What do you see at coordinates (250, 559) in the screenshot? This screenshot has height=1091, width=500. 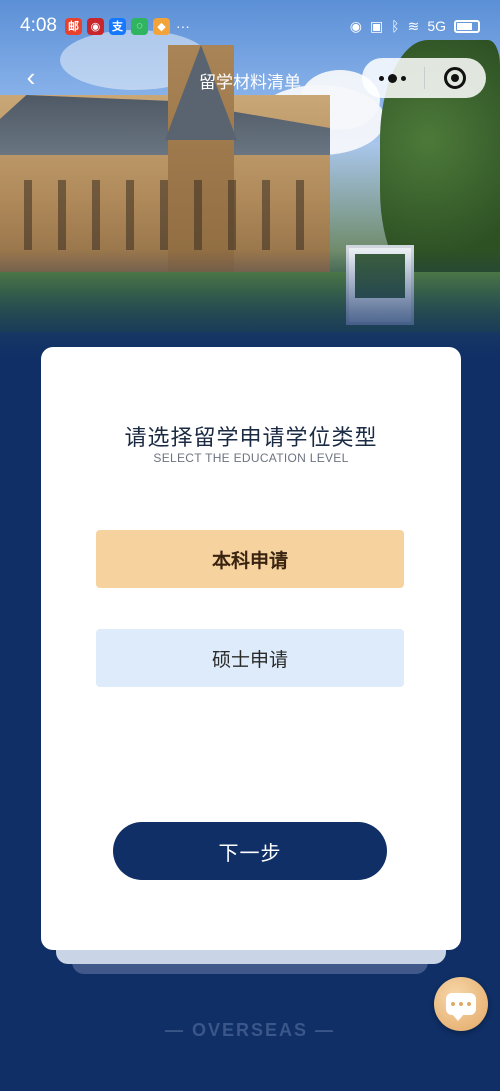 I see `option-bachelor-button: 本科申请` at bounding box center [250, 559].